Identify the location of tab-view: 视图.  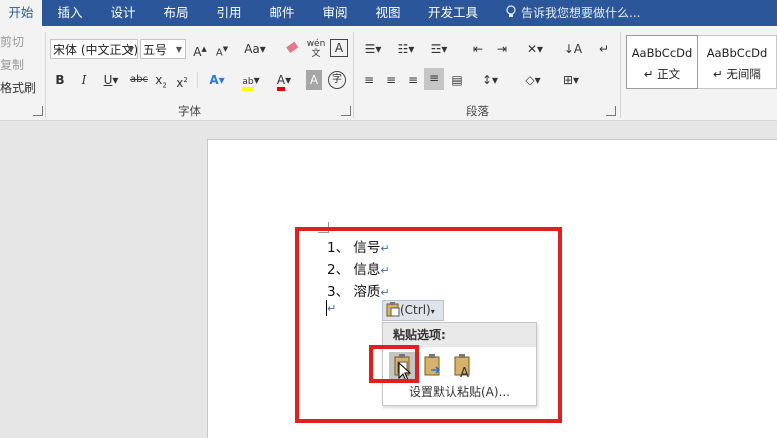
(388, 13).